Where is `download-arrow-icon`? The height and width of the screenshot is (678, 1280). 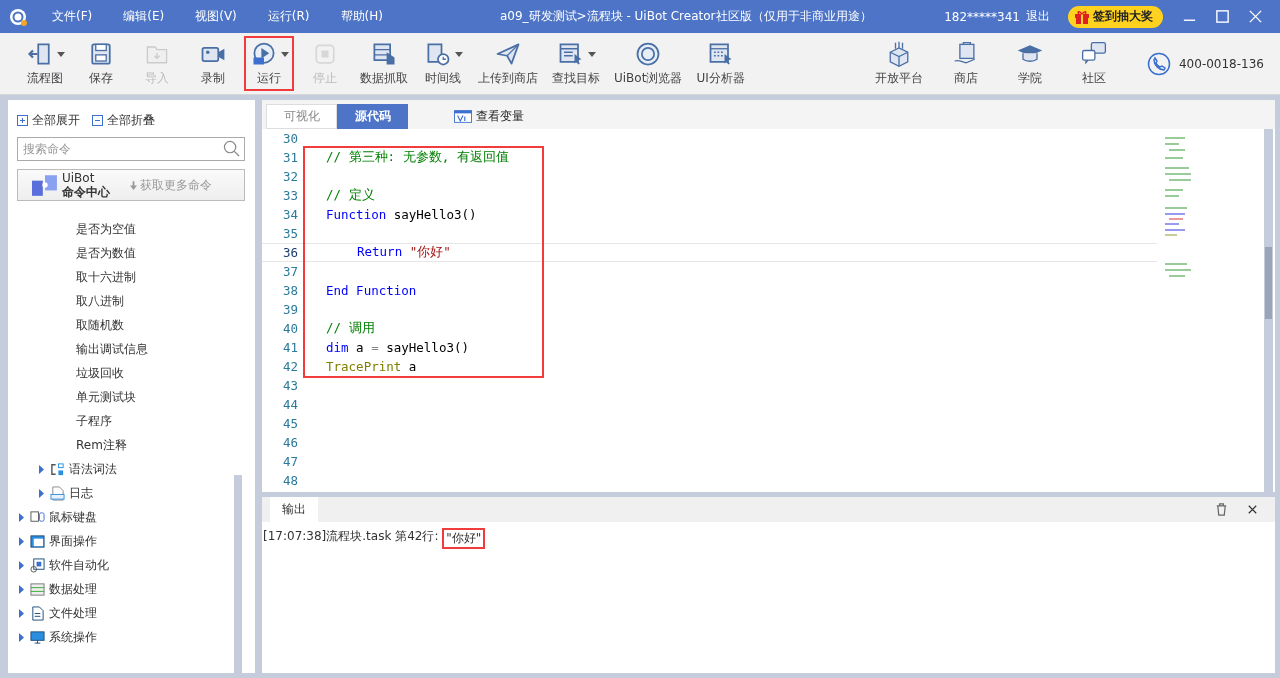
download-arrow-icon is located at coordinates (133, 185).